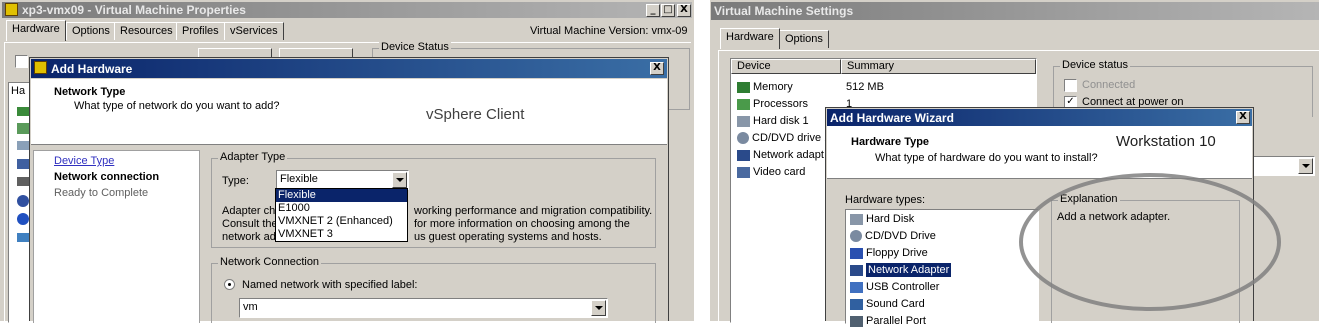  What do you see at coordinates (1095, 65) in the screenshot?
I see `device-status-label: Device status` at bounding box center [1095, 65].